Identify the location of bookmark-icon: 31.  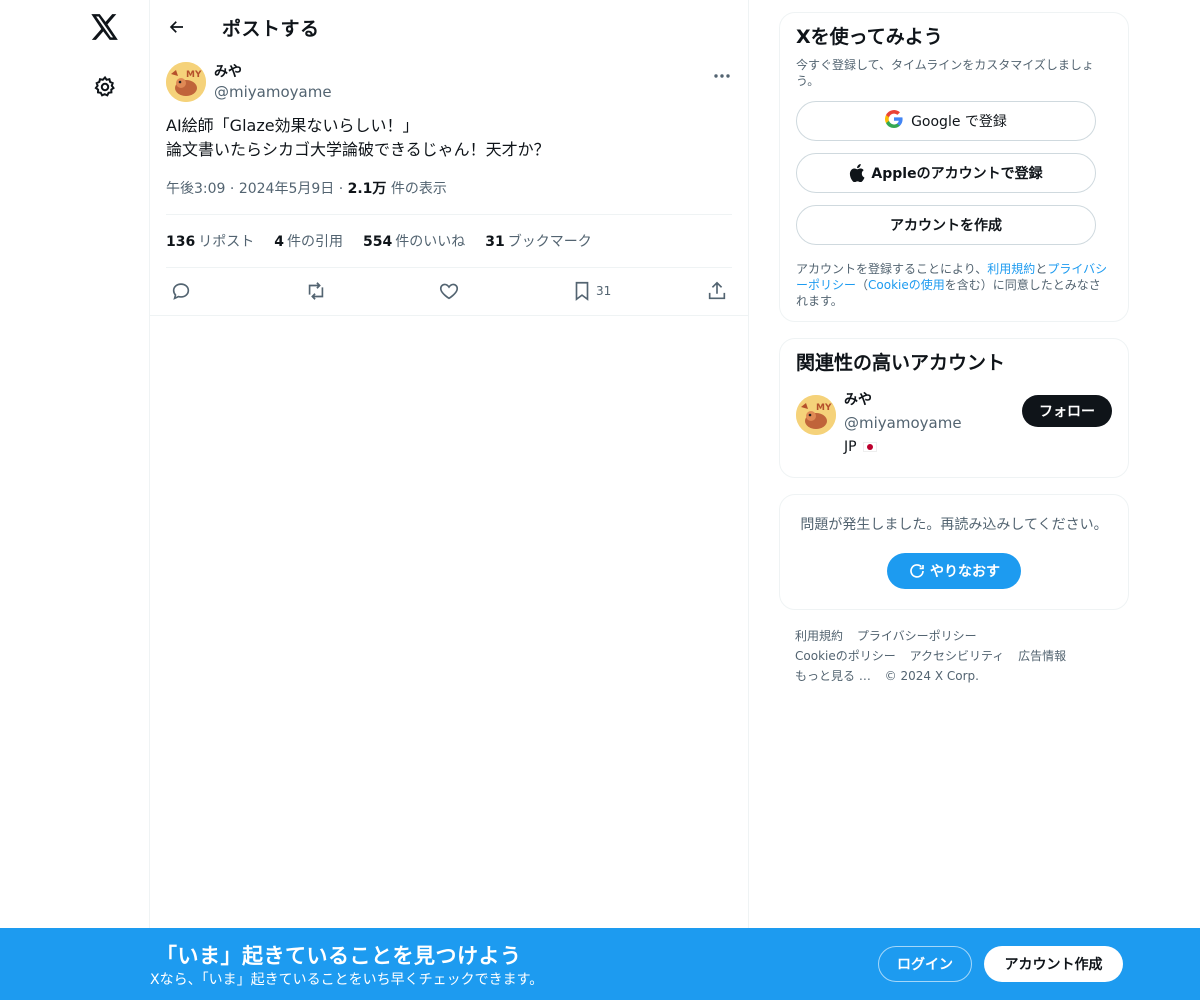
(591, 291).